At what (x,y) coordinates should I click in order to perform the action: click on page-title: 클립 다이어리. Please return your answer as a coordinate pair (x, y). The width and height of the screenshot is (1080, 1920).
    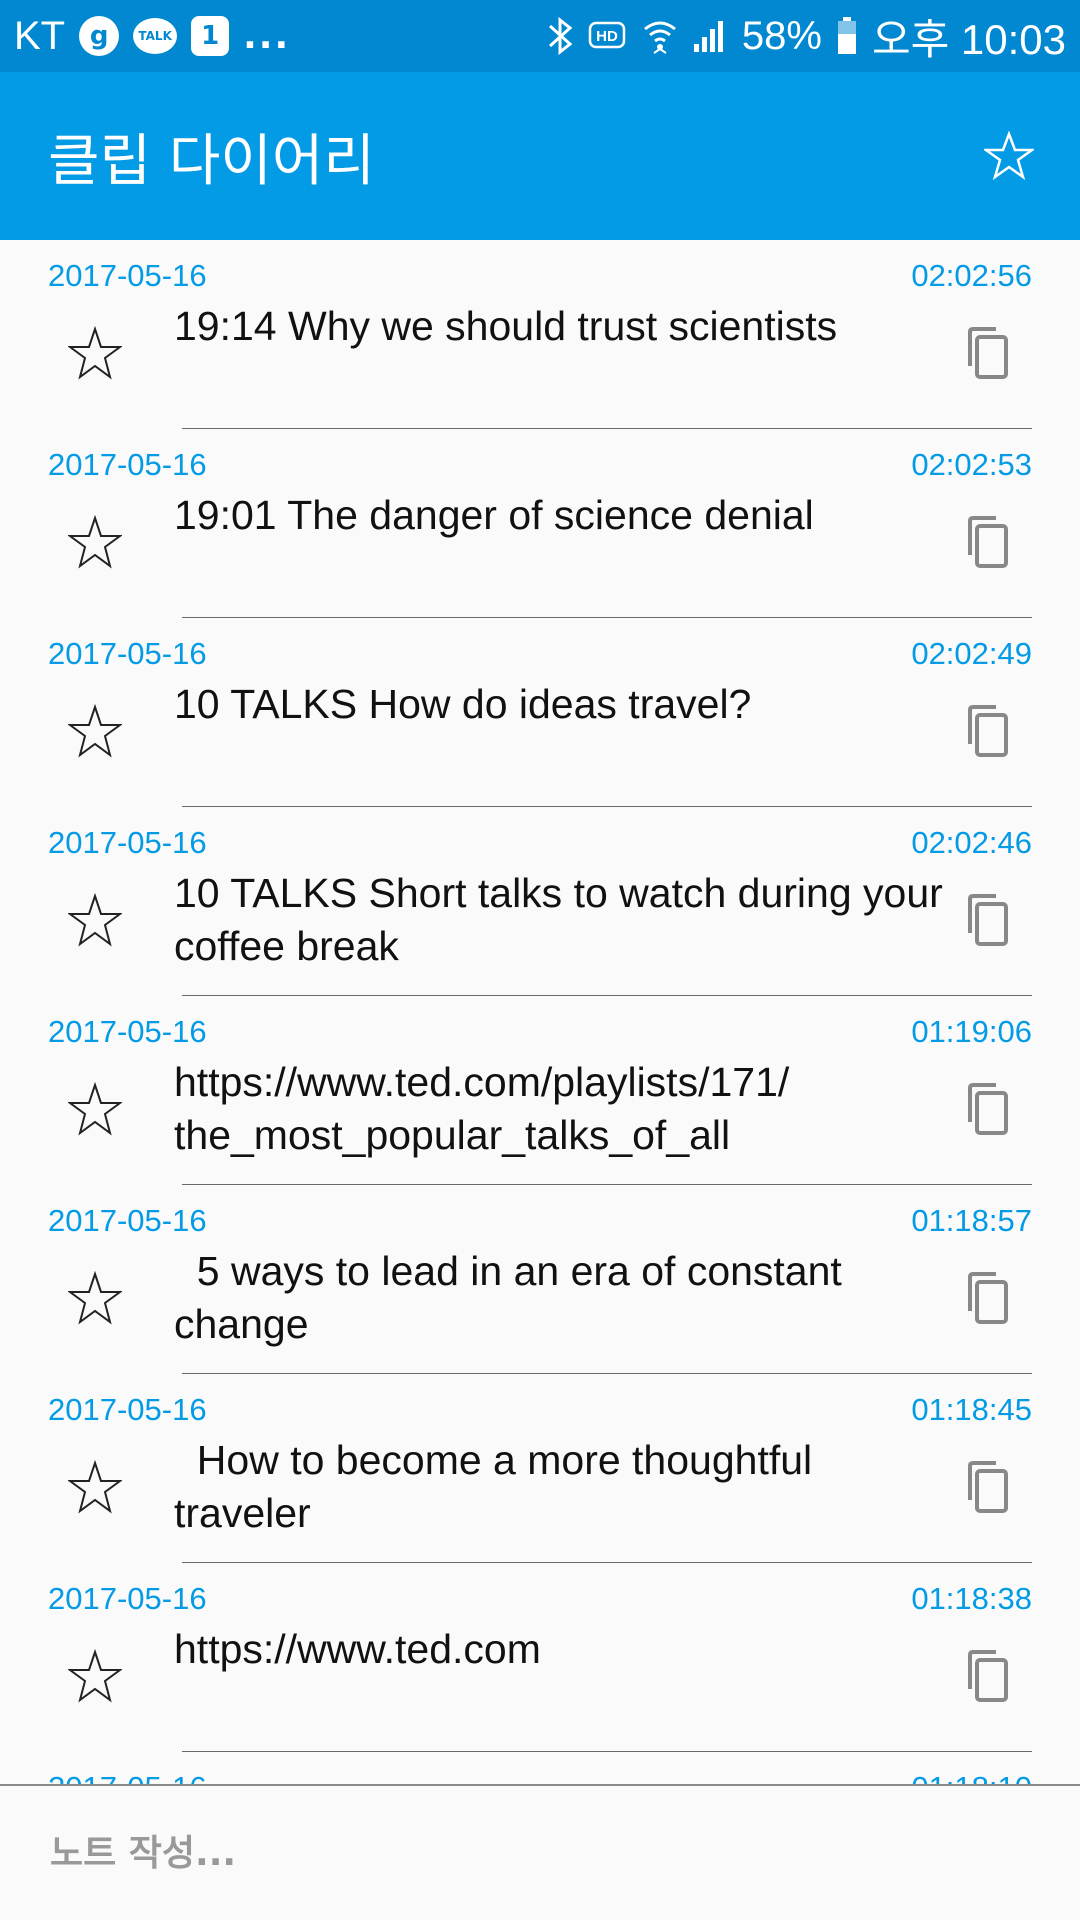
    Looking at the image, I should click on (211, 161).